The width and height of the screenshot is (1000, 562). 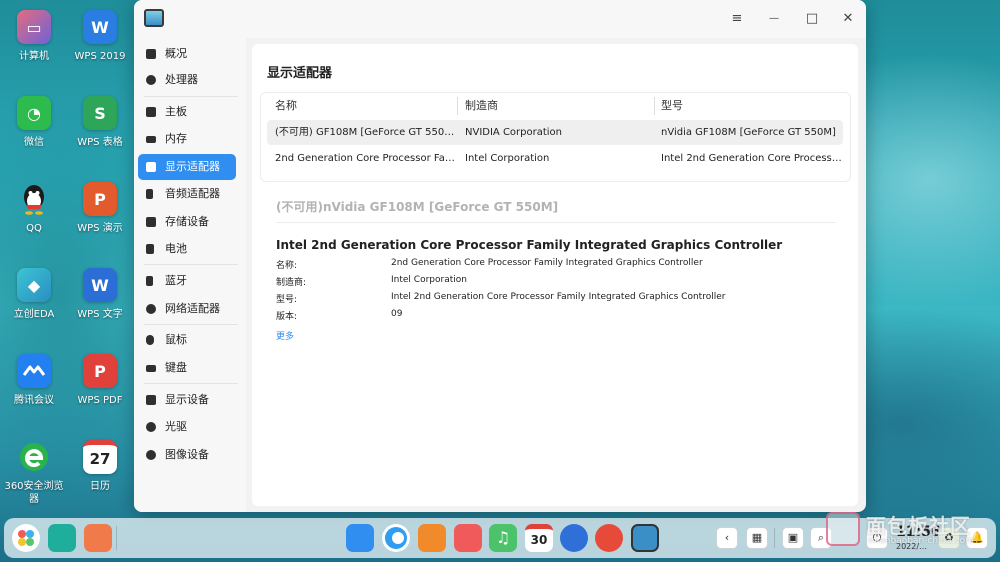 I want to click on desktop-icon-wps-writer: W WPS 文字, so click(x=100, y=294).